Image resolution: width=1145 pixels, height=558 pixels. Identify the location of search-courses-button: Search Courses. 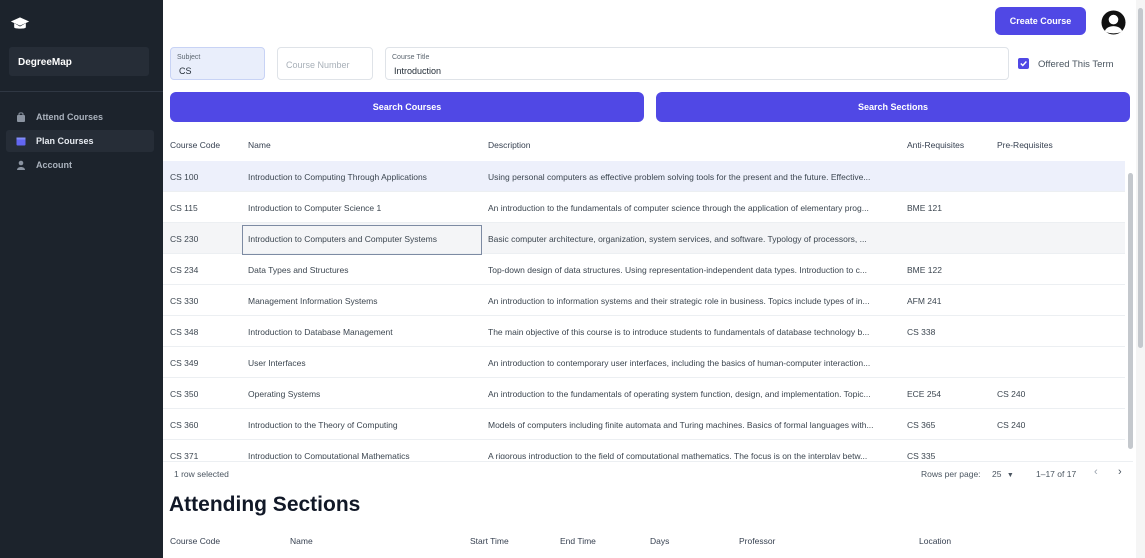
(407, 107).